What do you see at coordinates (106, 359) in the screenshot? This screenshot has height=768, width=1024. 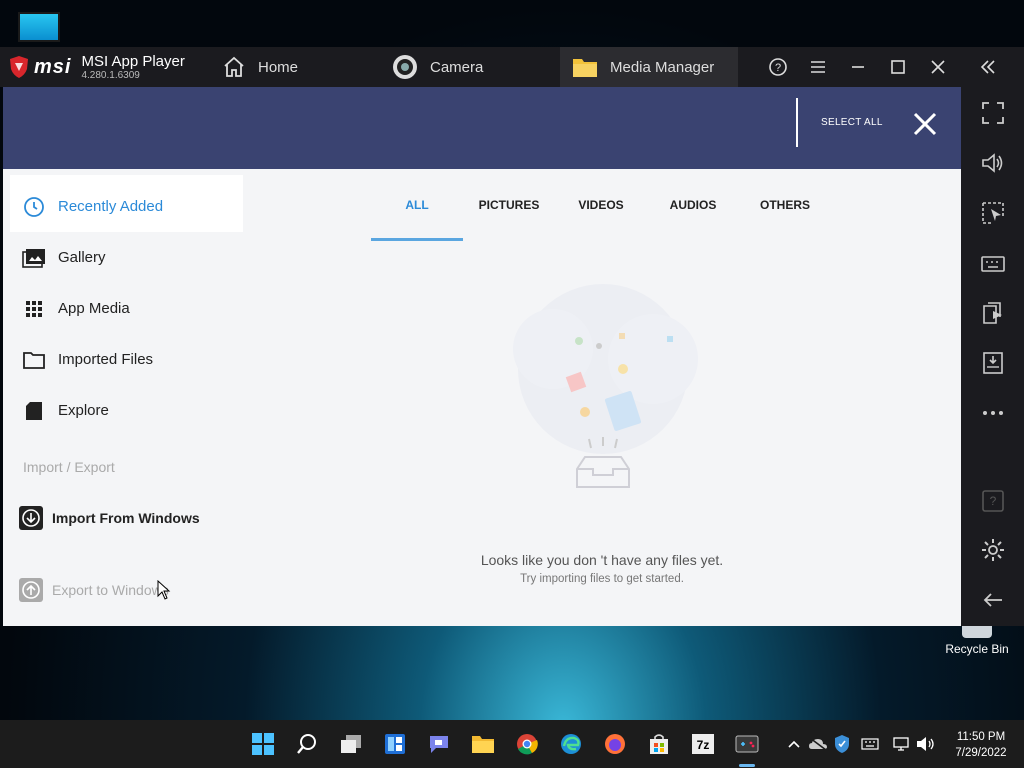 I see `sidebar-item-label: Imported Files` at bounding box center [106, 359].